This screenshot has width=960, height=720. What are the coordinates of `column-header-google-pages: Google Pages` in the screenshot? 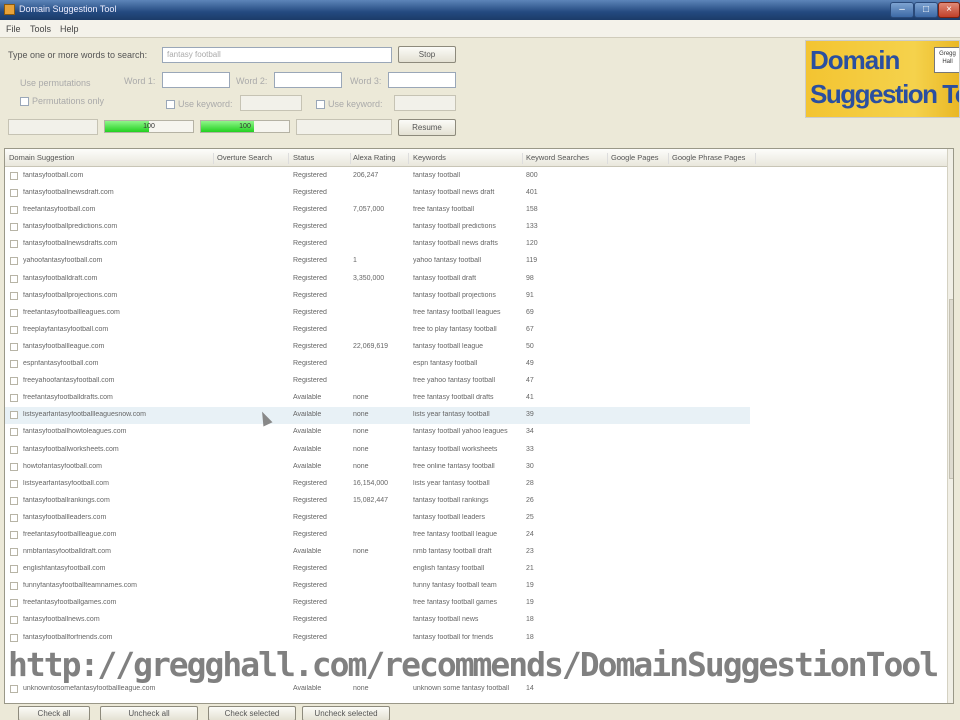 It's located at (640, 158).